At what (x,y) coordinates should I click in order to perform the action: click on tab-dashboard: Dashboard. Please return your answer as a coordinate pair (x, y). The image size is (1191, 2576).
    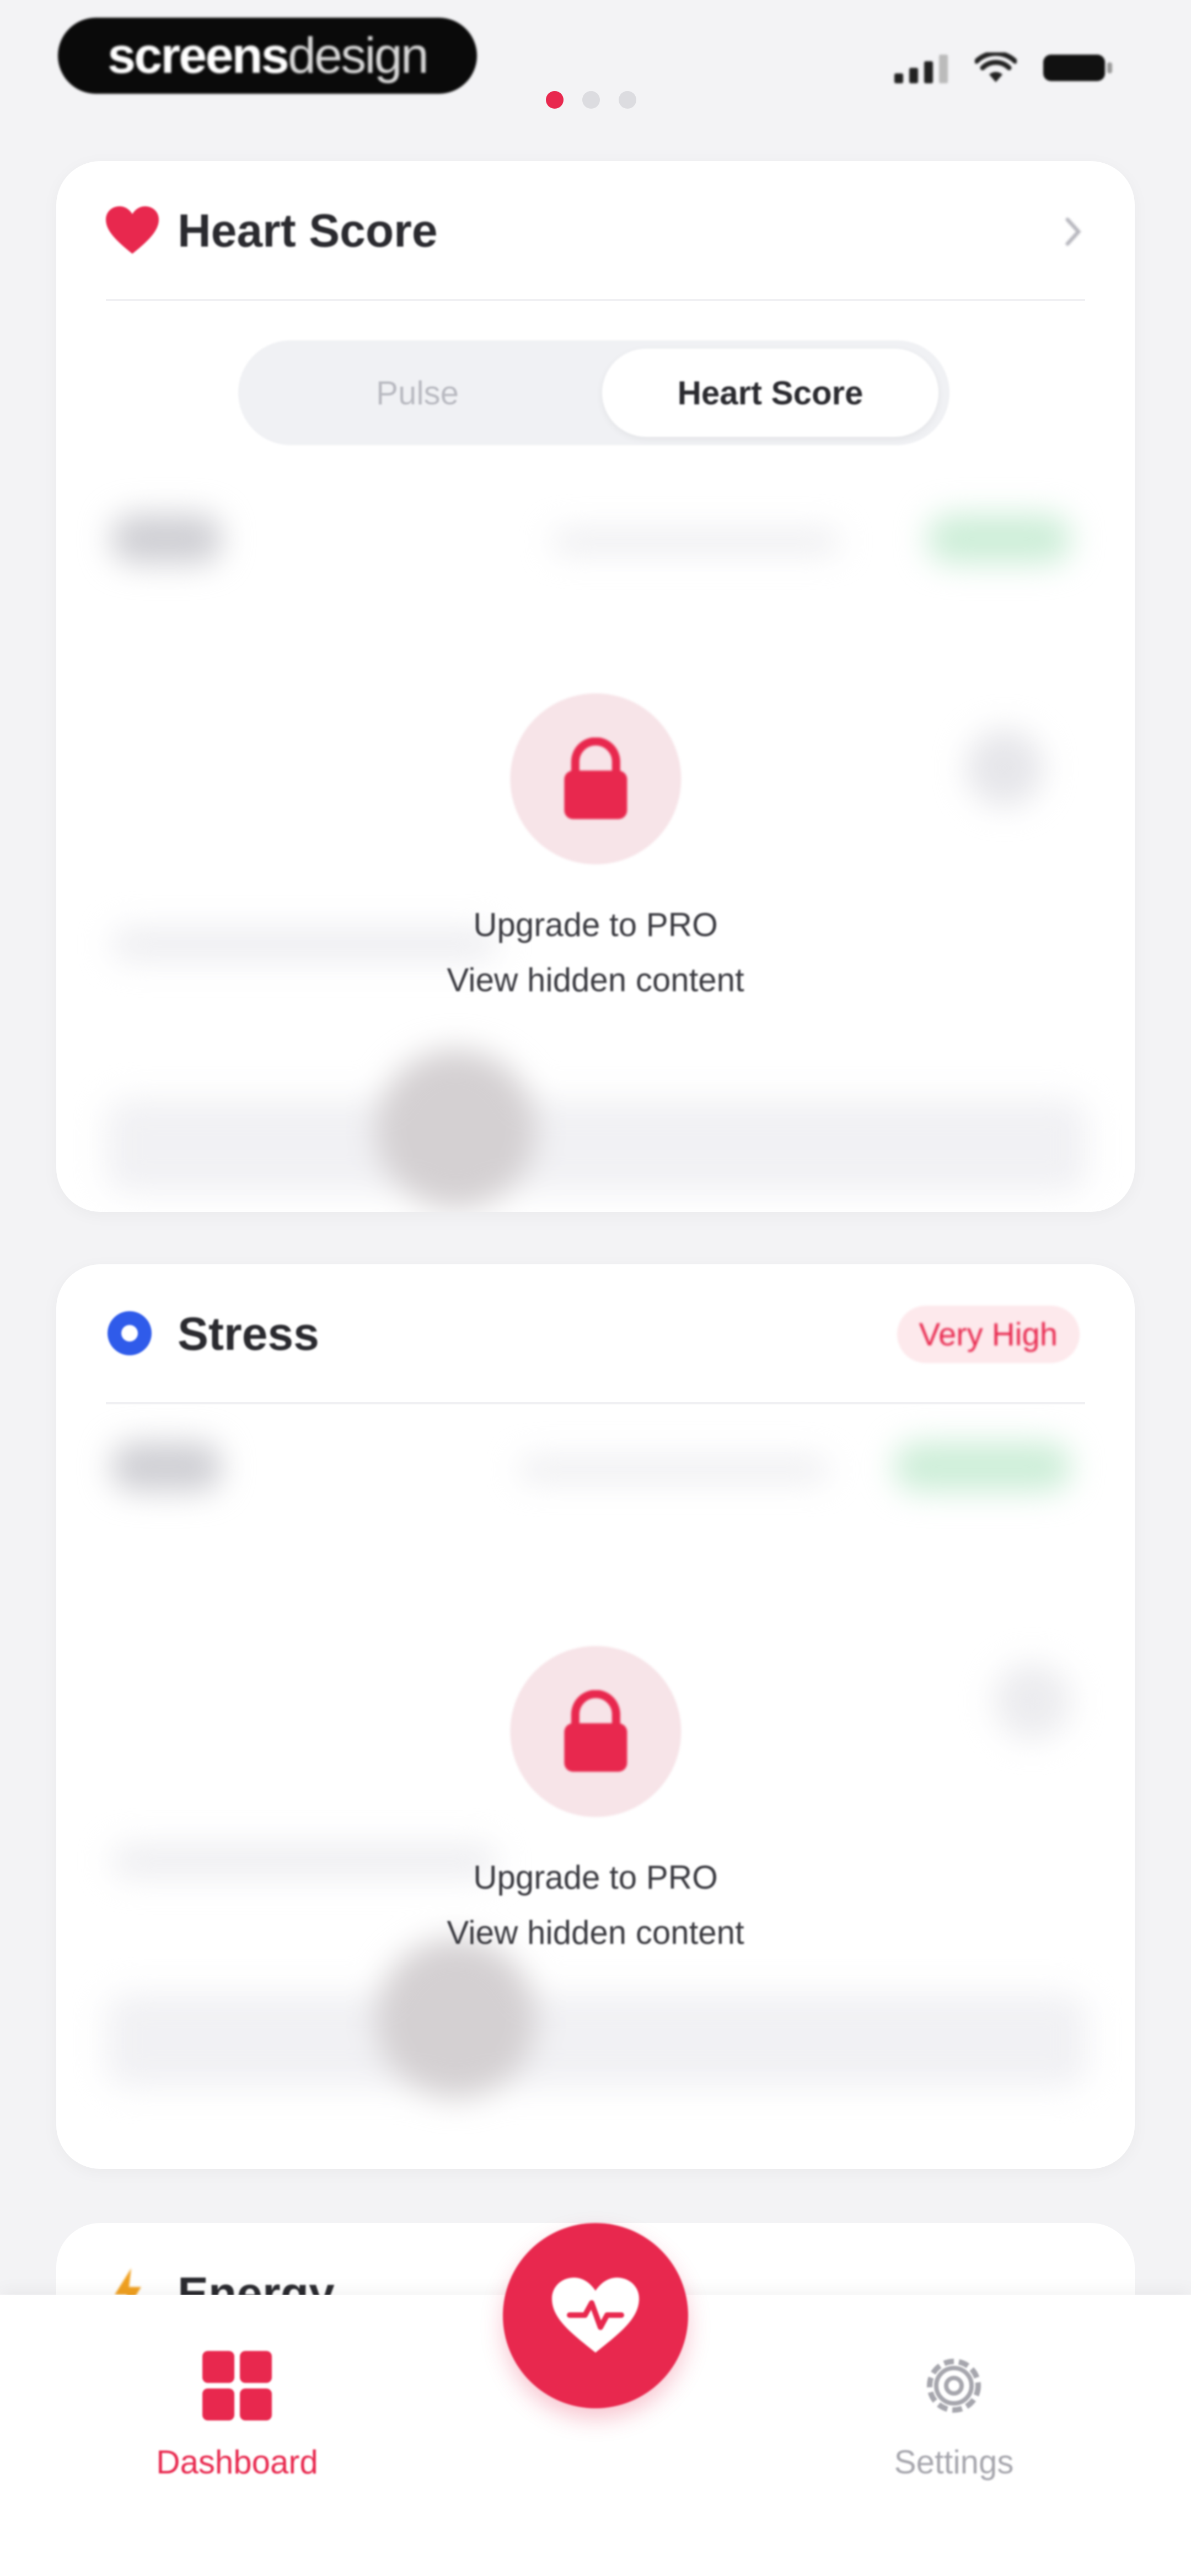
    Looking at the image, I should click on (237, 2415).